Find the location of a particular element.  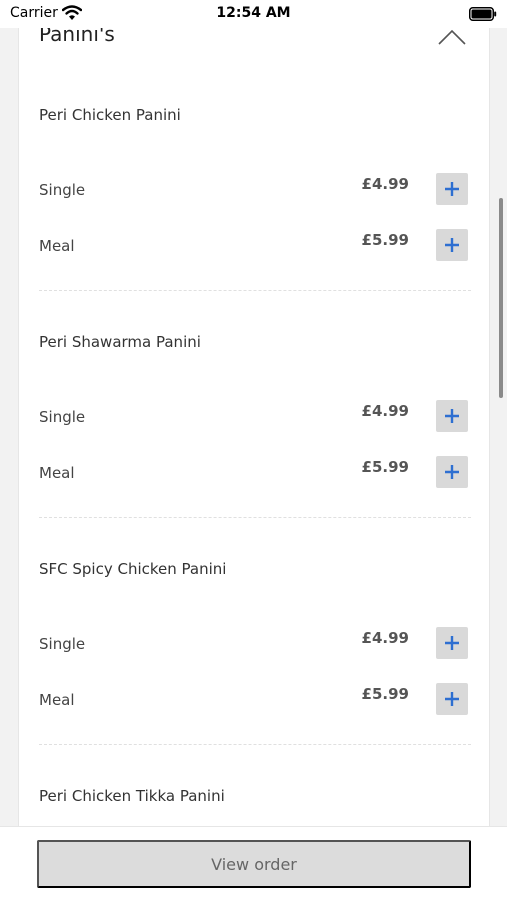

product-name: SFC Spicy Chicken Panini is located at coordinates (133, 569).